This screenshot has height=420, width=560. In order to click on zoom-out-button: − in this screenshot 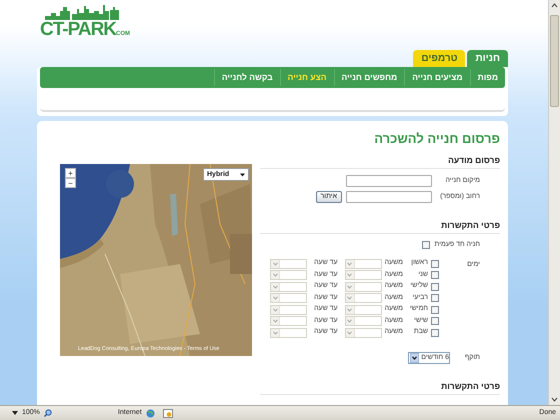, I will do `click(70, 183)`.